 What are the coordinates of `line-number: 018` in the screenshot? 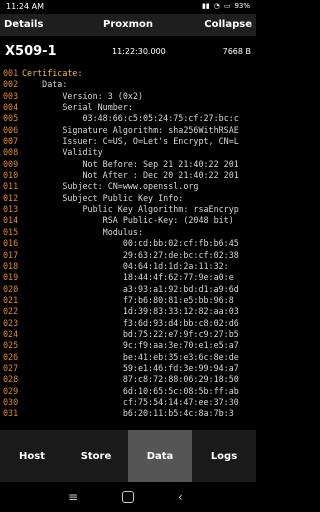 It's located at (11, 265).